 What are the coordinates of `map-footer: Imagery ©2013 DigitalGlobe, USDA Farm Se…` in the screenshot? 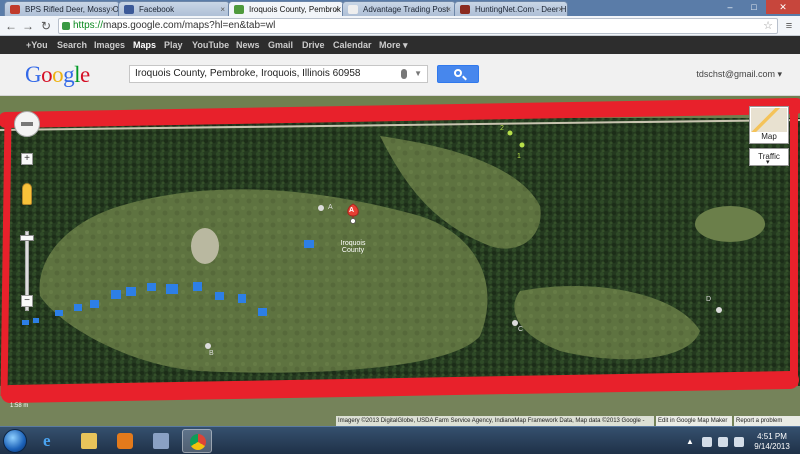 It's located at (400, 421).